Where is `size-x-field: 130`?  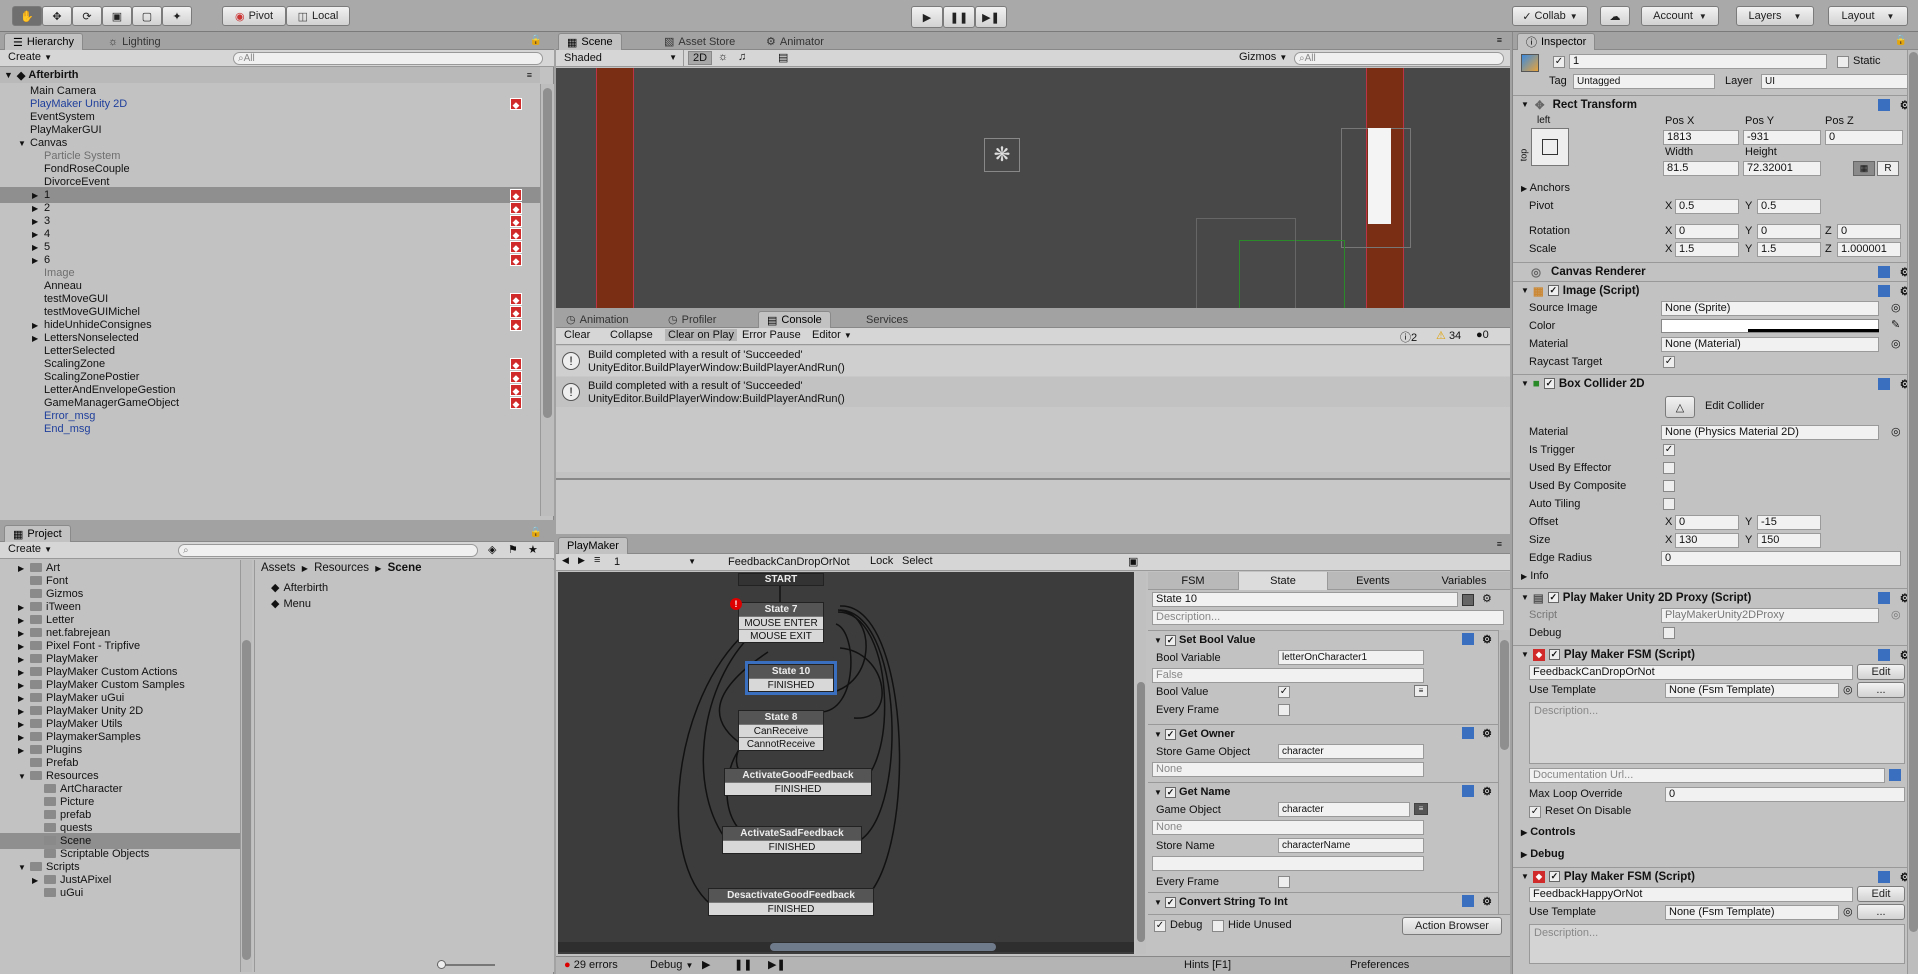
size-x-field: 130 is located at coordinates (1707, 540).